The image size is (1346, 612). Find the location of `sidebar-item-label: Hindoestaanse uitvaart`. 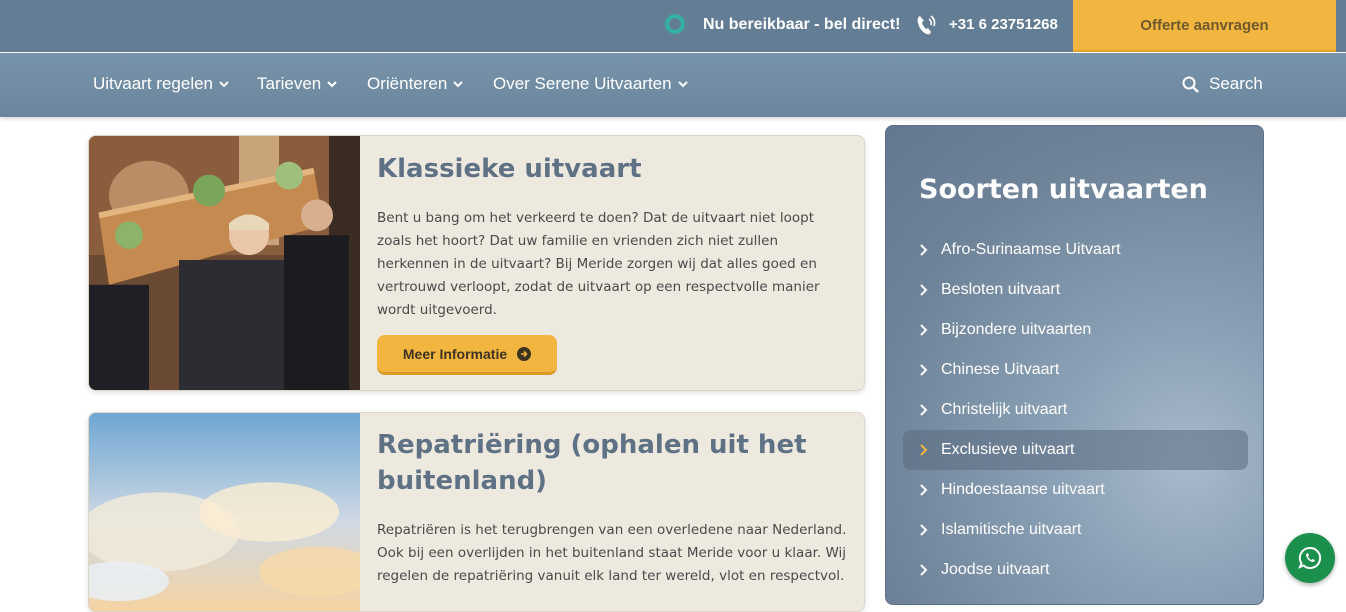

sidebar-item-label: Hindoestaanse uitvaart is located at coordinates (1023, 489).